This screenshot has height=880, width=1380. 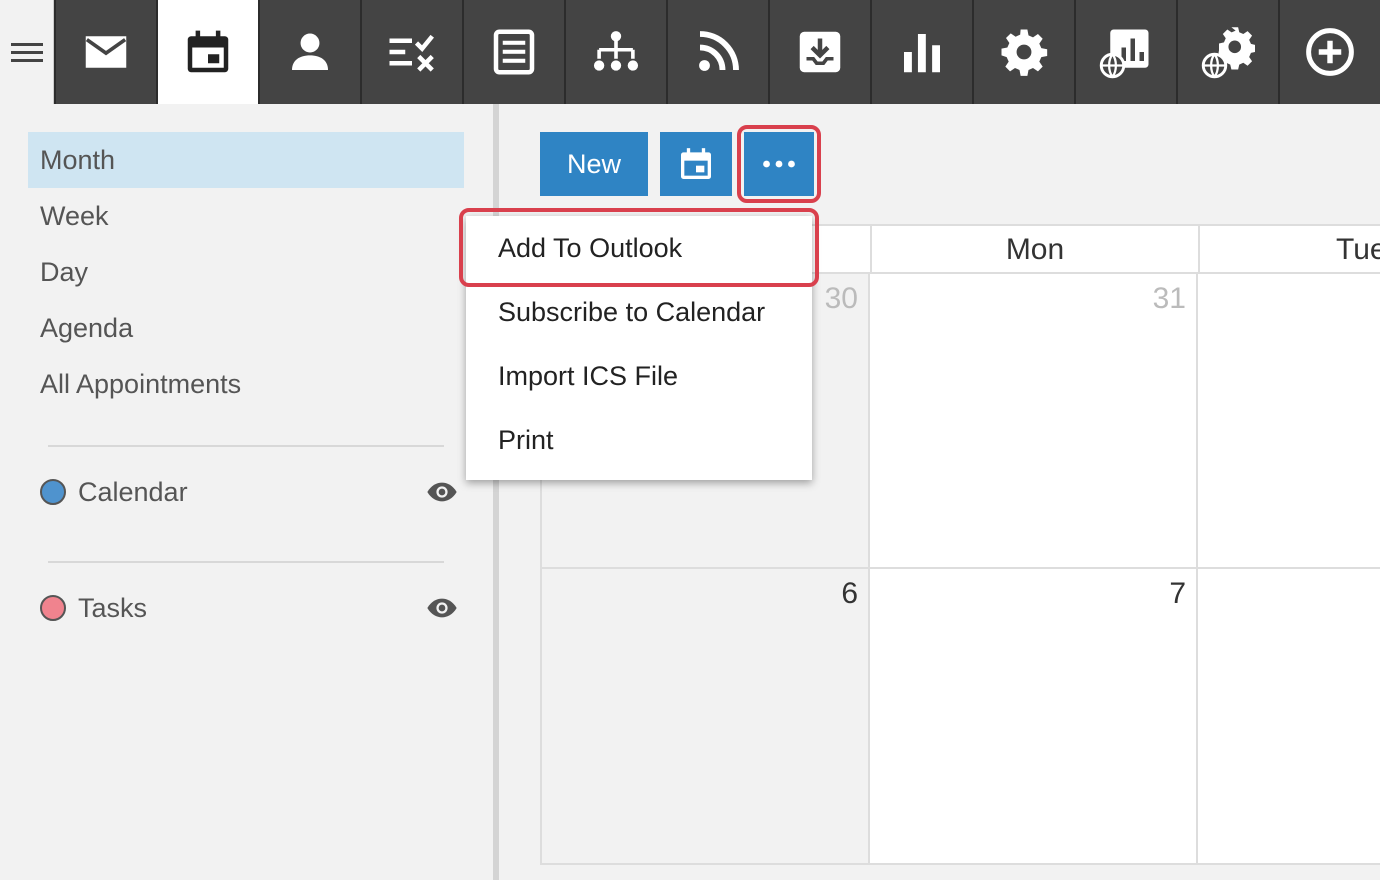 What do you see at coordinates (849, 593) in the screenshot?
I see `day-number: 6` at bounding box center [849, 593].